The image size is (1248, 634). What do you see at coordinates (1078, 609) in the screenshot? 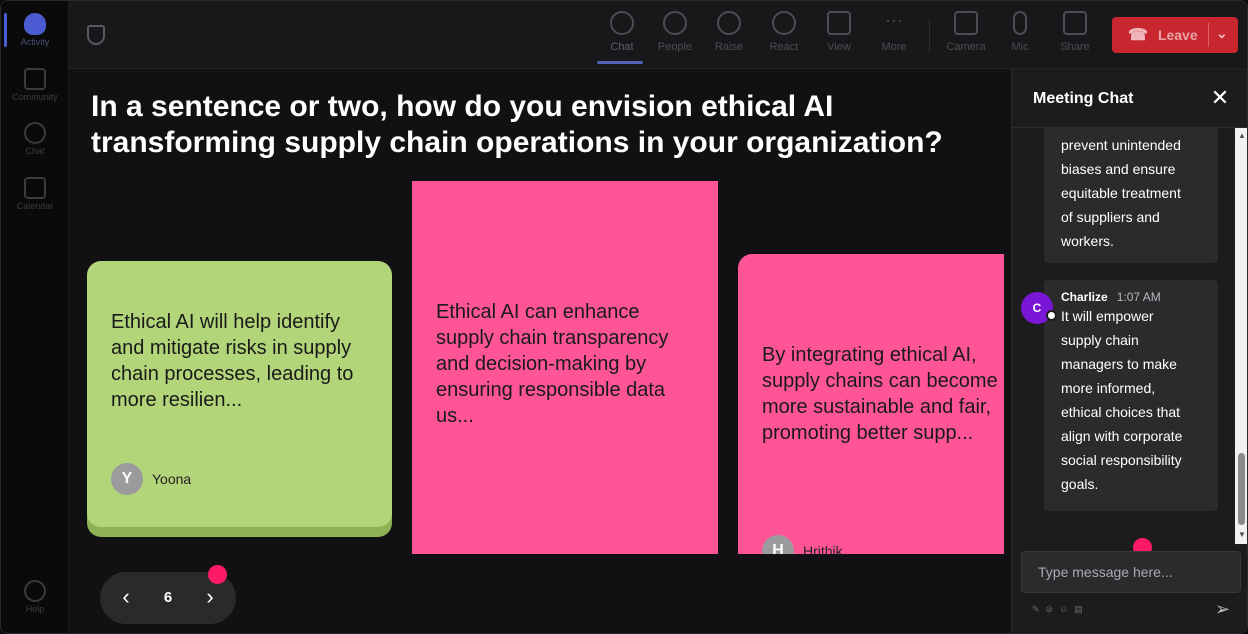
I see `gif-icon: ▤` at bounding box center [1078, 609].